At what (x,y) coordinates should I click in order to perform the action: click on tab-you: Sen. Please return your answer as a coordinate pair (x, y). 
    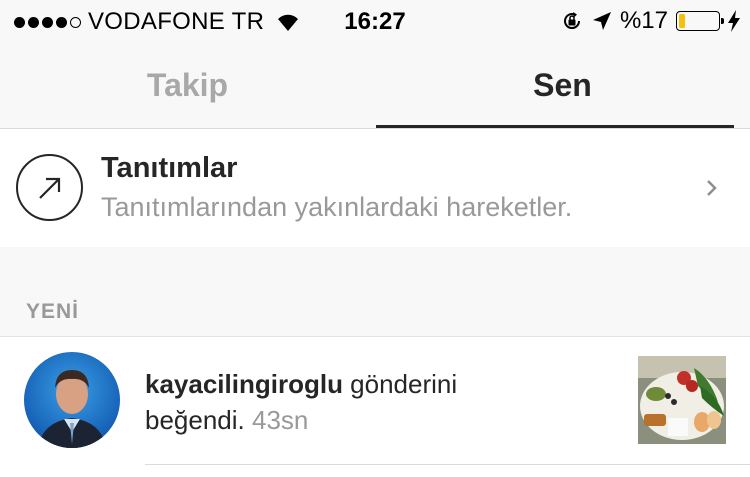
    Looking at the image, I should click on (562, 85).